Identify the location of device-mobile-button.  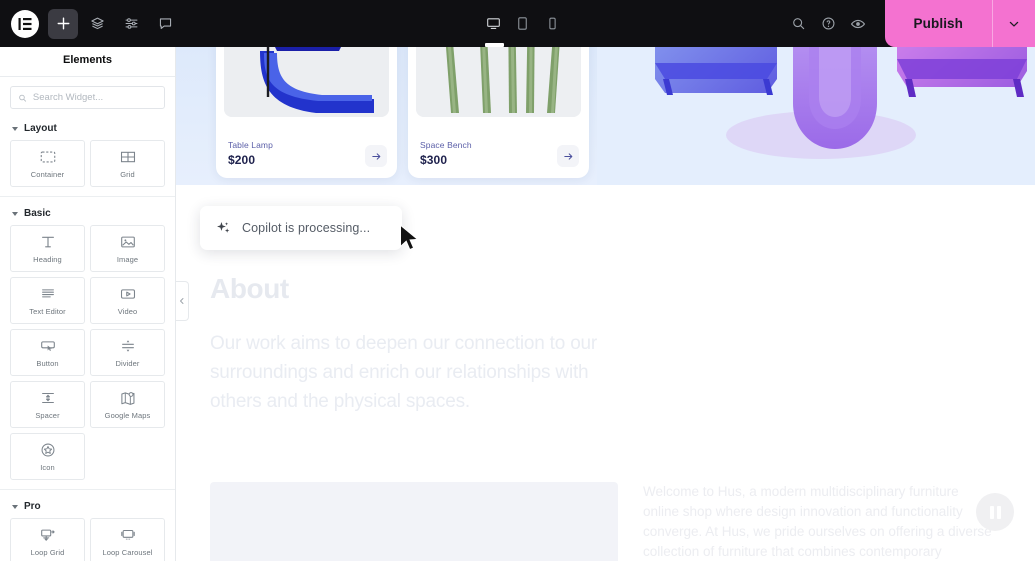
(552, 24).